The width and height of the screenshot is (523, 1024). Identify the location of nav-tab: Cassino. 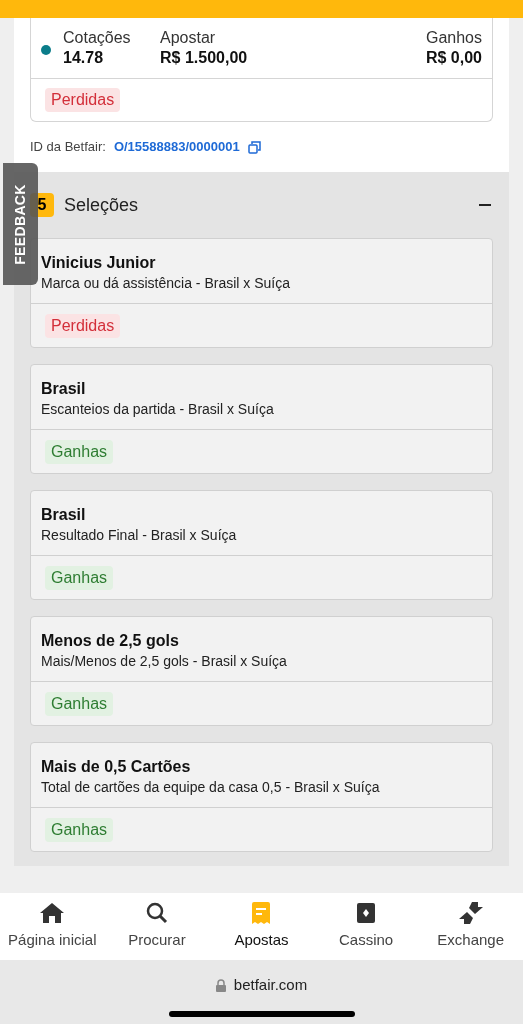
(366, 926).